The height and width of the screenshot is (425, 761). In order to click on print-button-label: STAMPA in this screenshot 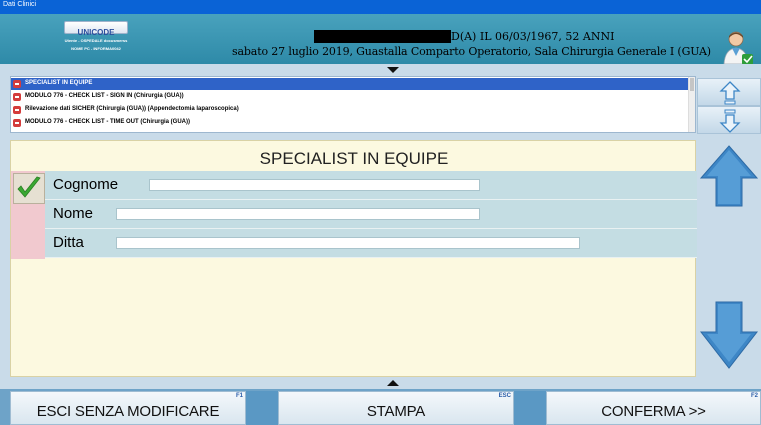, I will do `click(396, 411)`.